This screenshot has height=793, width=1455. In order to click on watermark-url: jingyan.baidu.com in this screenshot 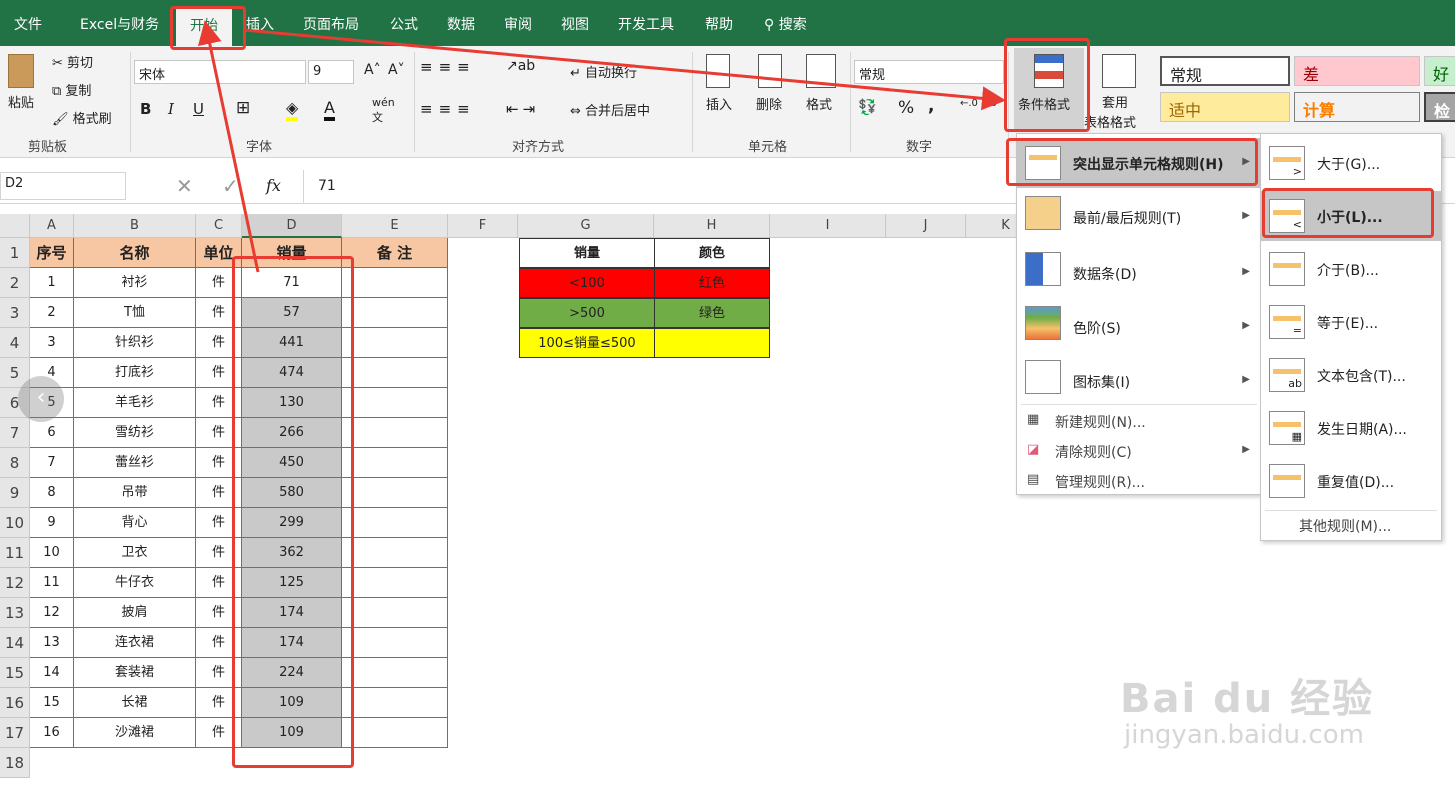, I will do `click(1244, 735)`.